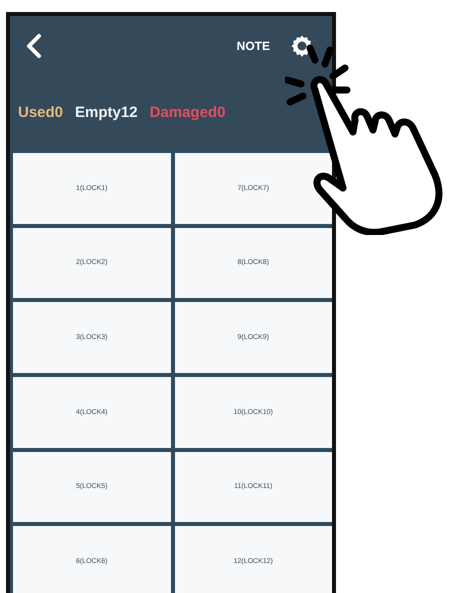  Describe the element at coordinates (106, 112) in the screenshot. I see `count-label: Empty12` at that location.